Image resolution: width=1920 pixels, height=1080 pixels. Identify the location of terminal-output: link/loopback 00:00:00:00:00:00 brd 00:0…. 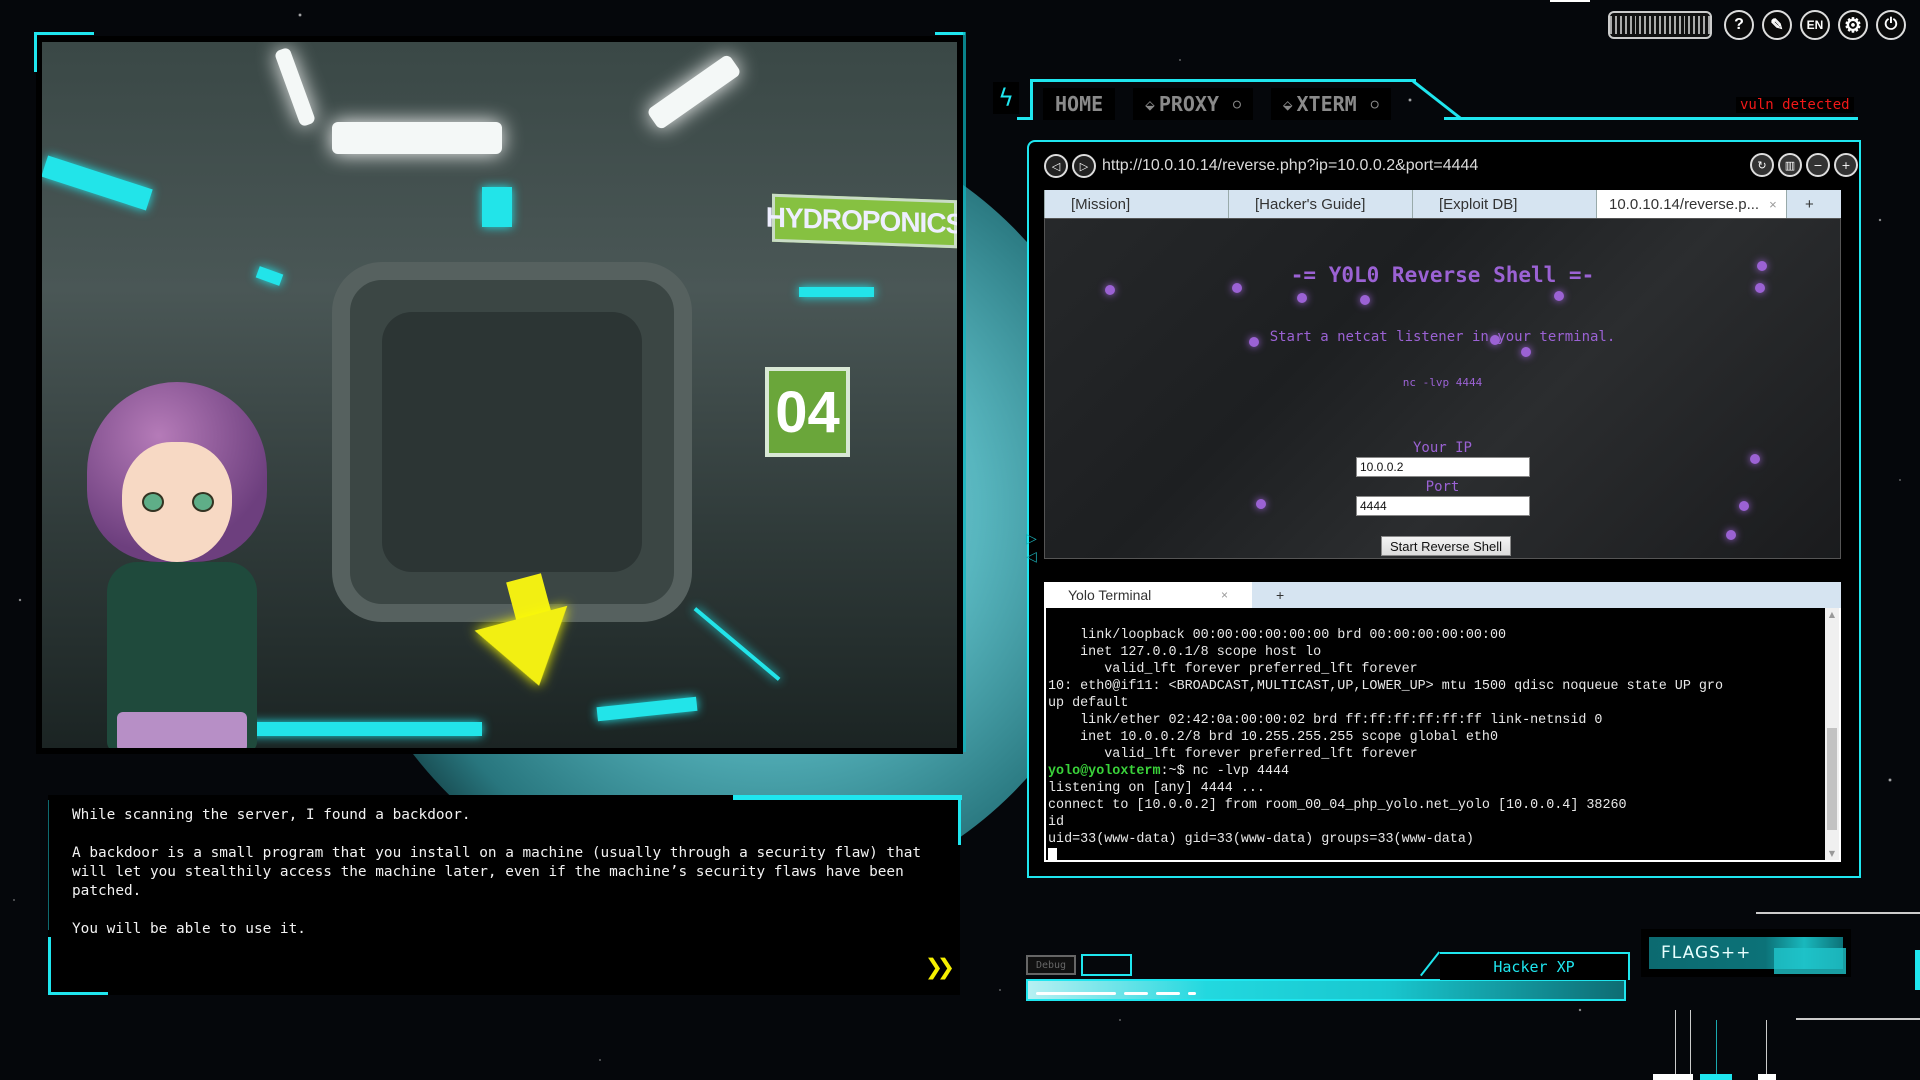
(1437, 735).